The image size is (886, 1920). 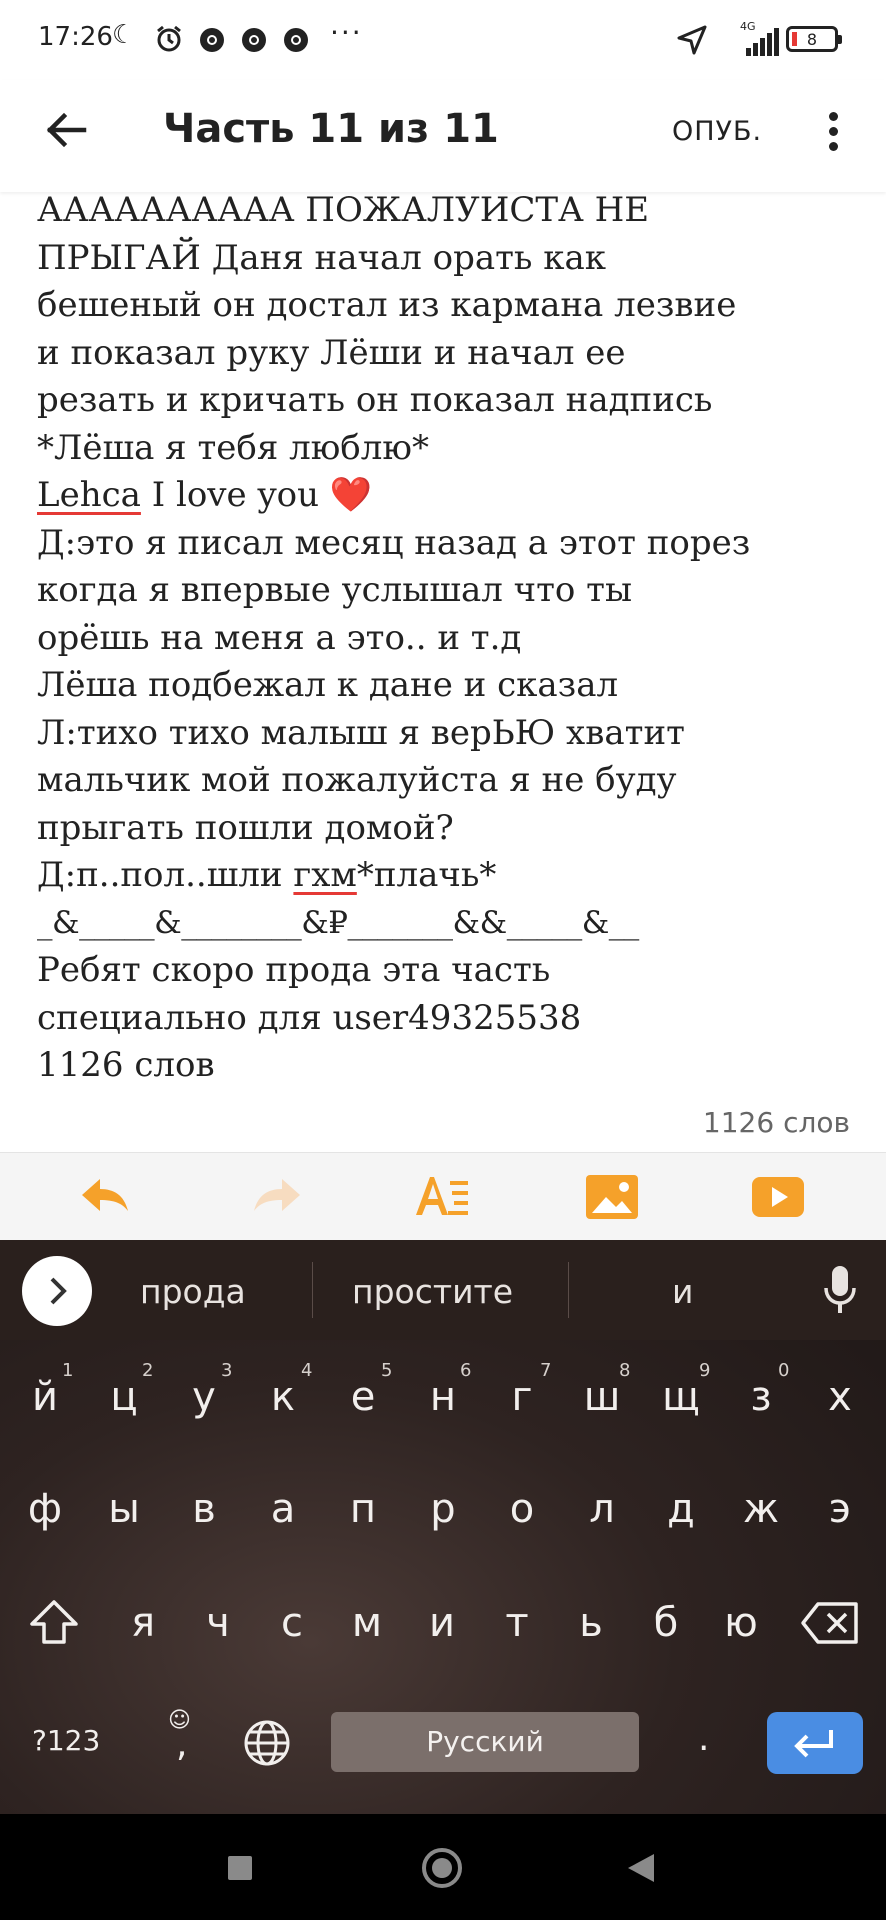 What do you see at coordinates (148, 1370) in the screenshot?
I see `key-hint: 2` at bounding box center [148, 1370].